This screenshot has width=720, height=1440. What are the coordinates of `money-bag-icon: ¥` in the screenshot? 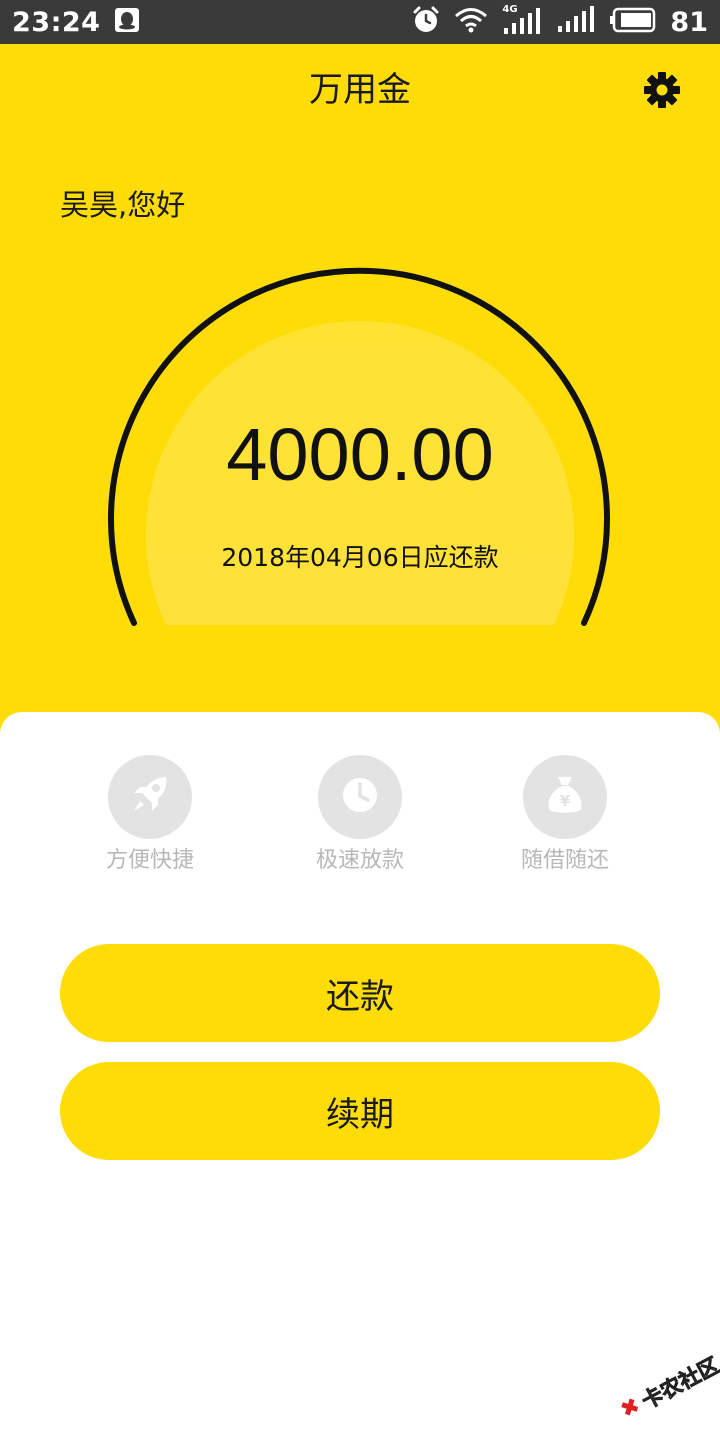 It's located at (565, 797).